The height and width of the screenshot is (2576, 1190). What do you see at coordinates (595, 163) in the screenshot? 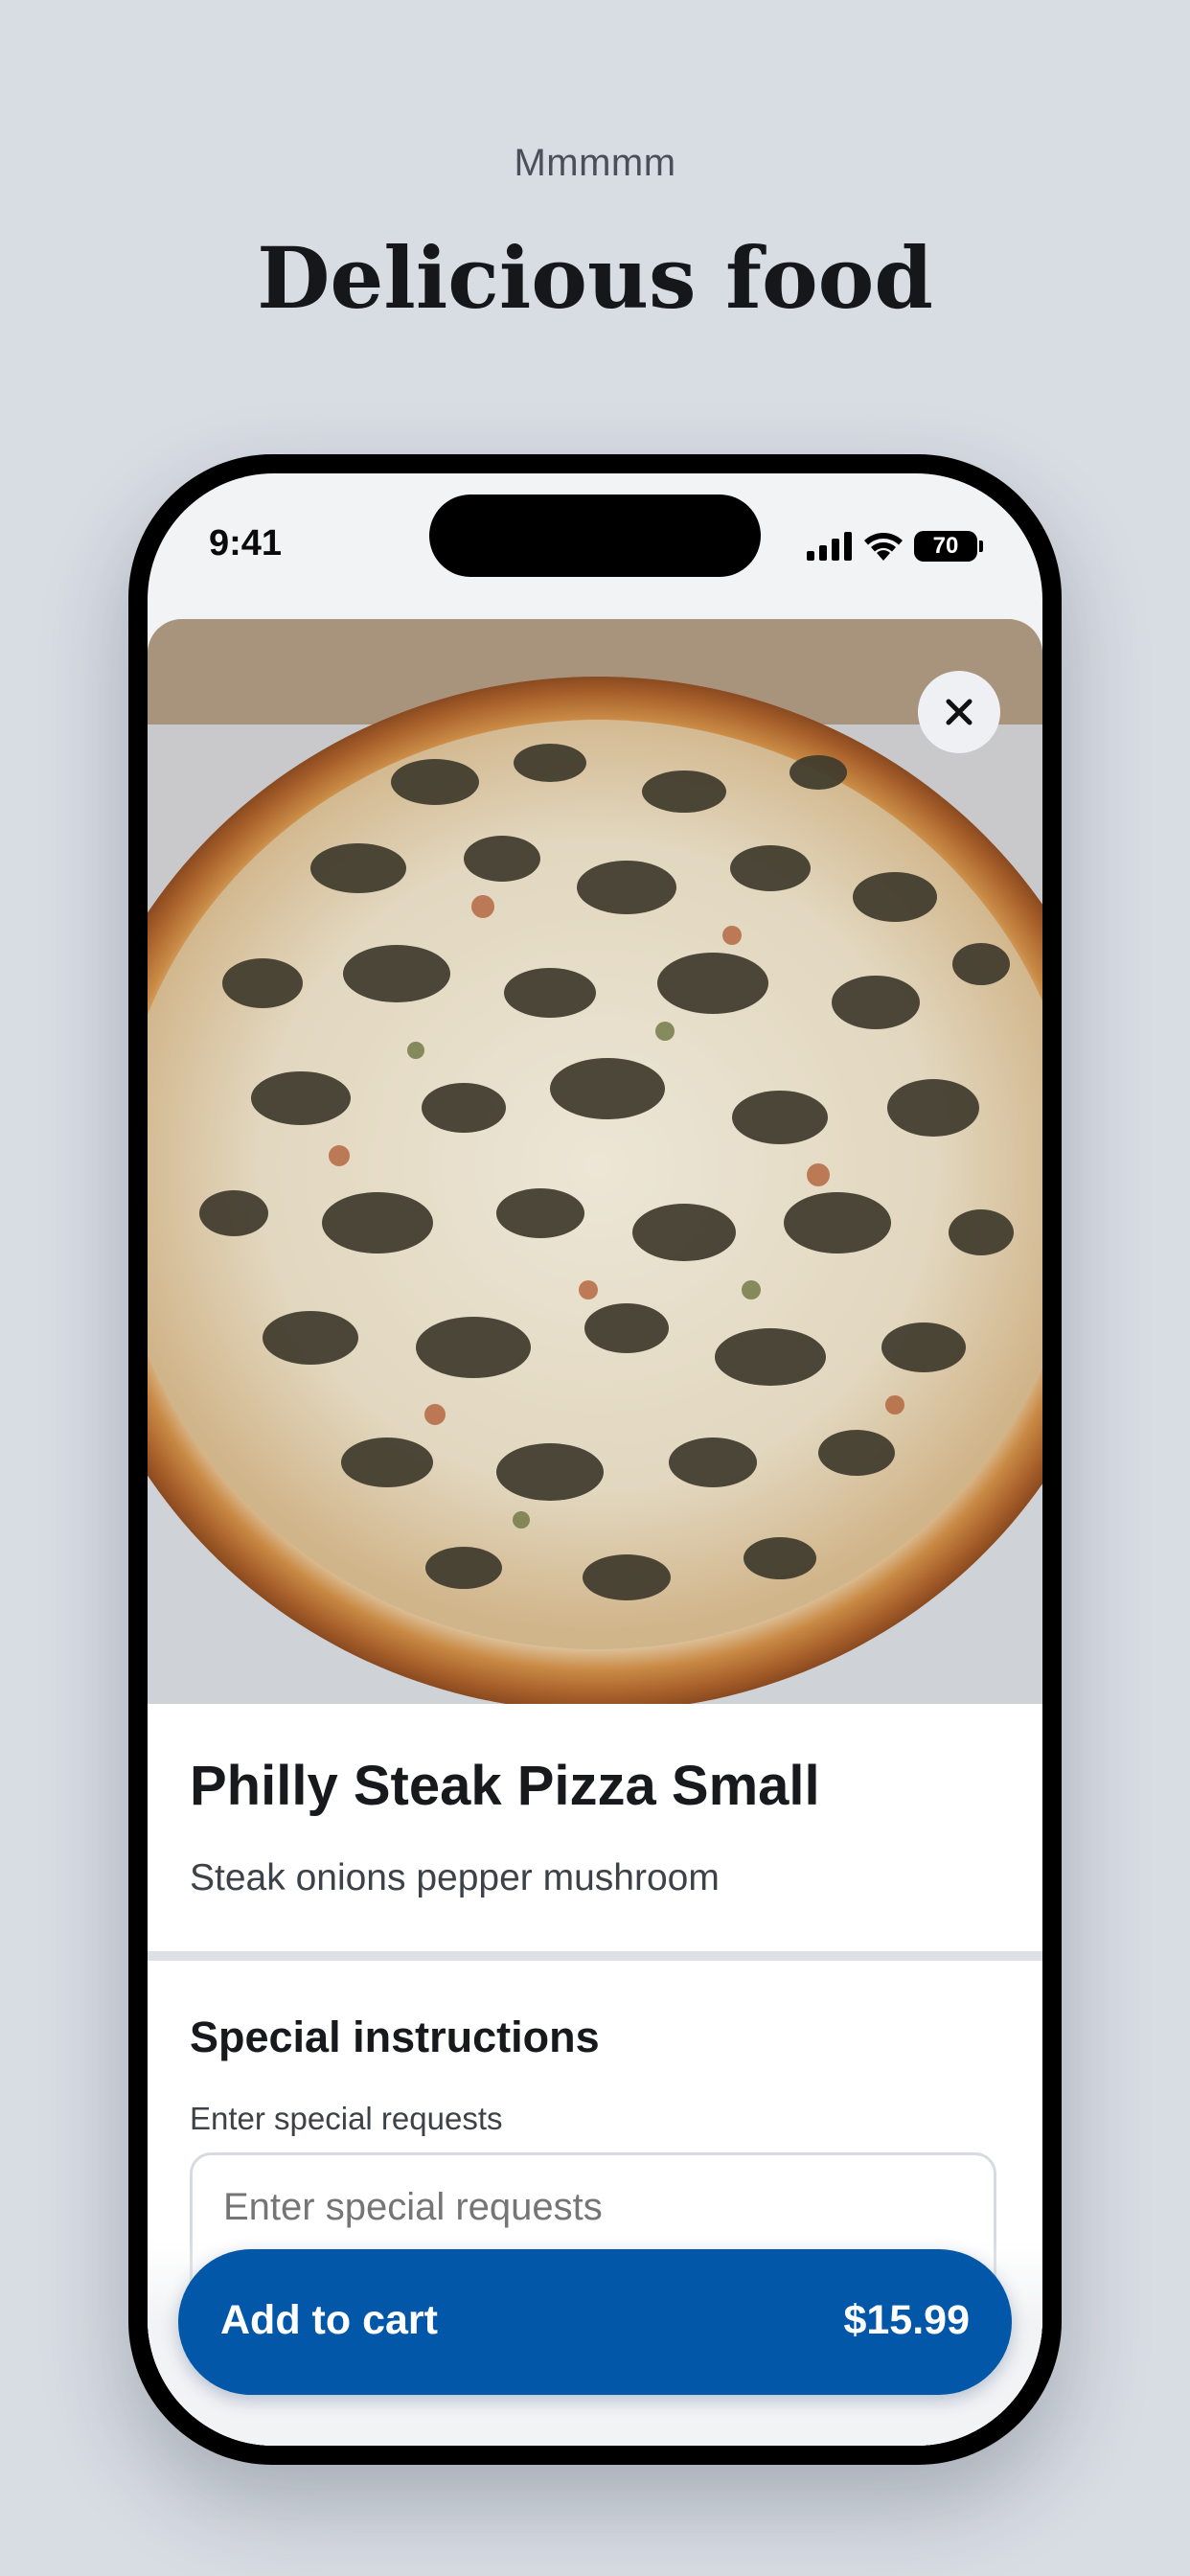
I see `promo-eyebrow: Mmmmm` at bounding box center [595, 163].